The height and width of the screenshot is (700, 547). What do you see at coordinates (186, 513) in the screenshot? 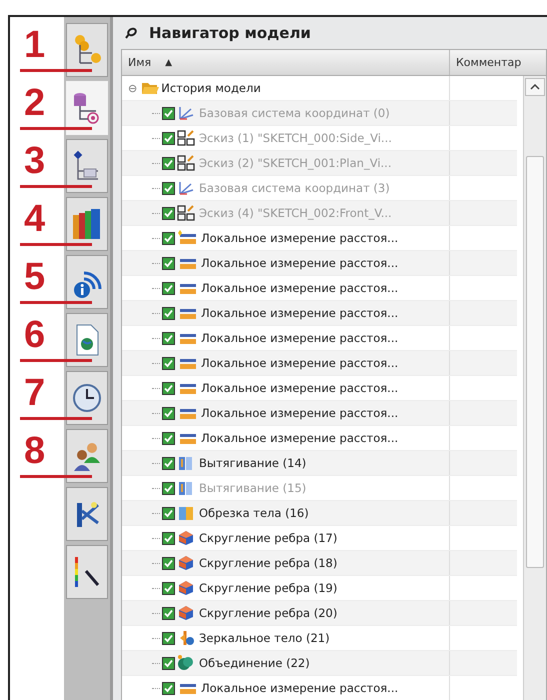
I see `trim-icon` at bounding box center [186, 513].